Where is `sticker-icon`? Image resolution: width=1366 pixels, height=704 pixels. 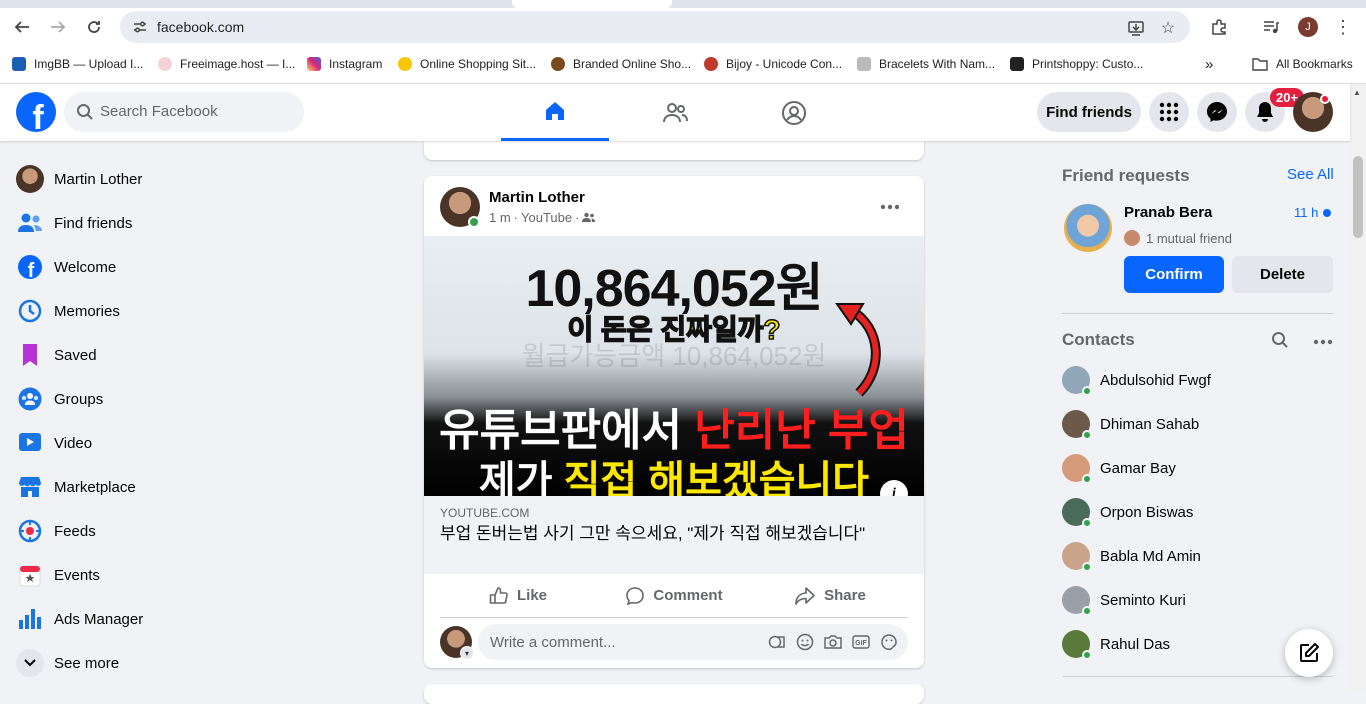
sticker-icon is located at coordinates (889, 642).